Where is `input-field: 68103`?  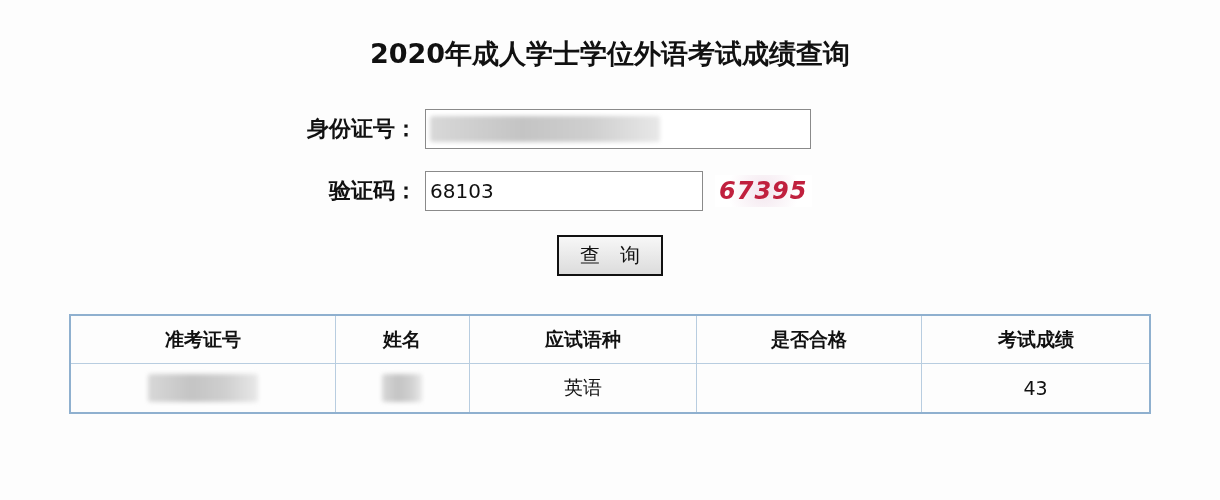
input-field: 68103 is located at coordinates (564, 191).